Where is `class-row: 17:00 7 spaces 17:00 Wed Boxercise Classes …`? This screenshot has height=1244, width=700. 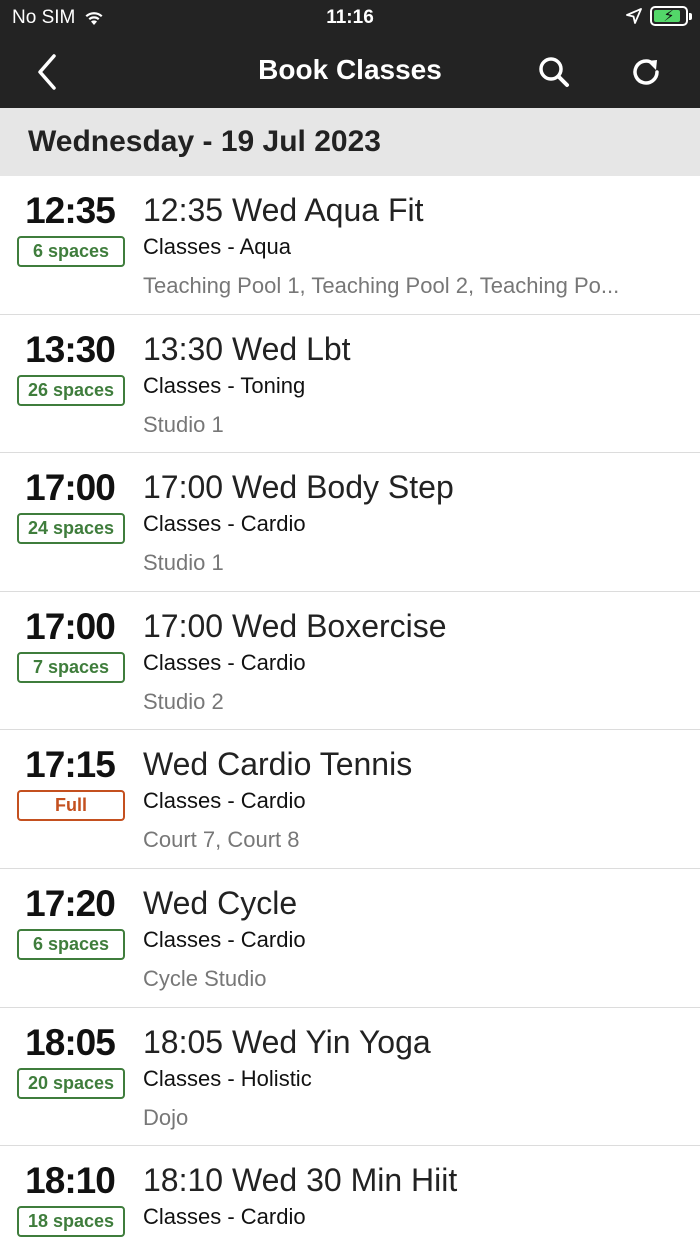 class-row: 17:00 7 spaces 17:00 Wed Boxercise Classes … is located at coordinates (350, 661).